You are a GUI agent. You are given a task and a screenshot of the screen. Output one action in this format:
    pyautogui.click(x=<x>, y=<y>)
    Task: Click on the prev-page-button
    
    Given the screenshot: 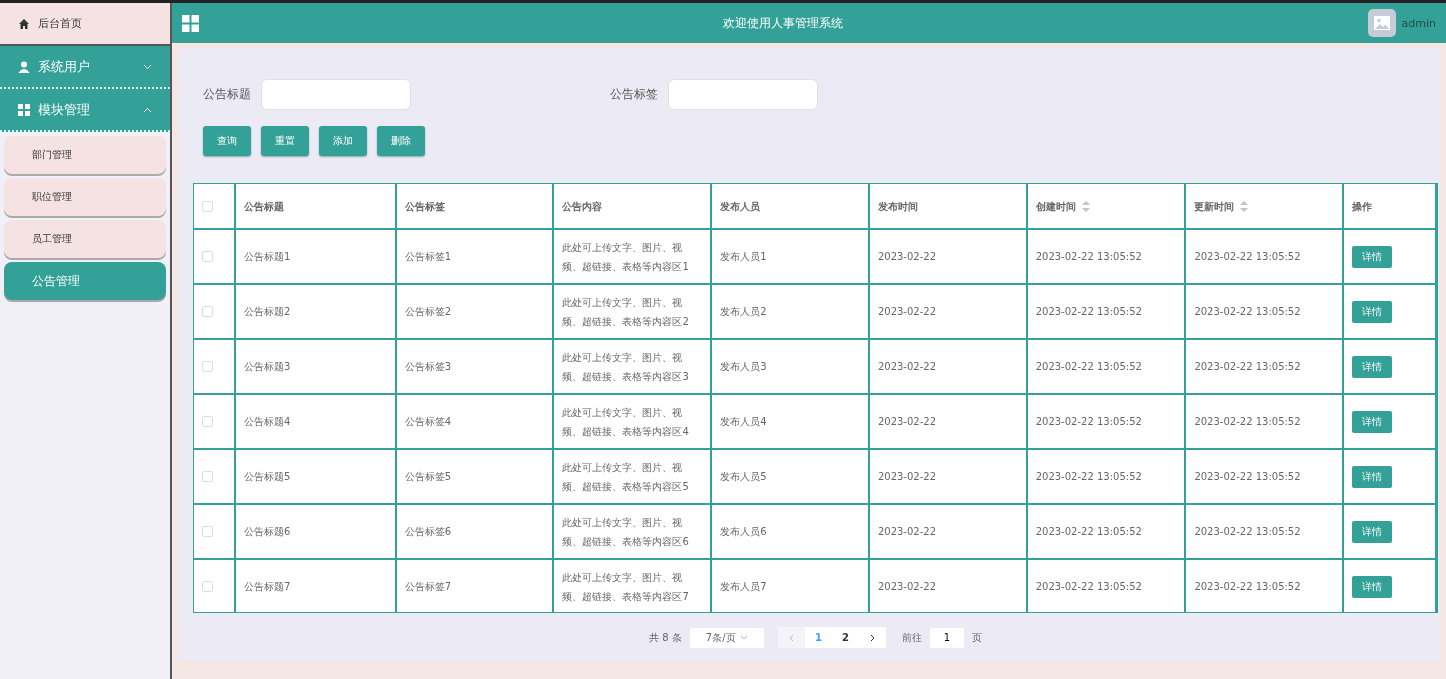 What is the action you would take?
    pyautogui.click(x=791, y=637)
    